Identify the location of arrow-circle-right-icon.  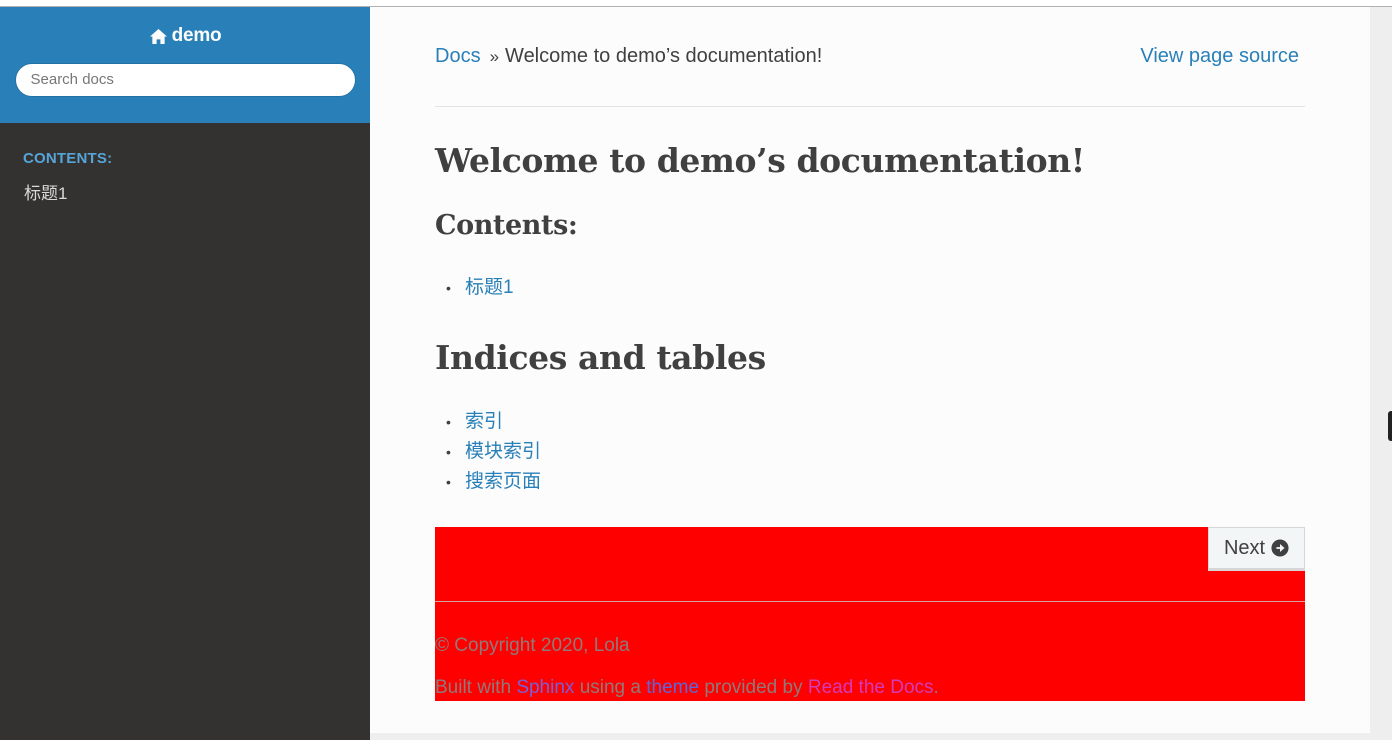
(1280, 548).